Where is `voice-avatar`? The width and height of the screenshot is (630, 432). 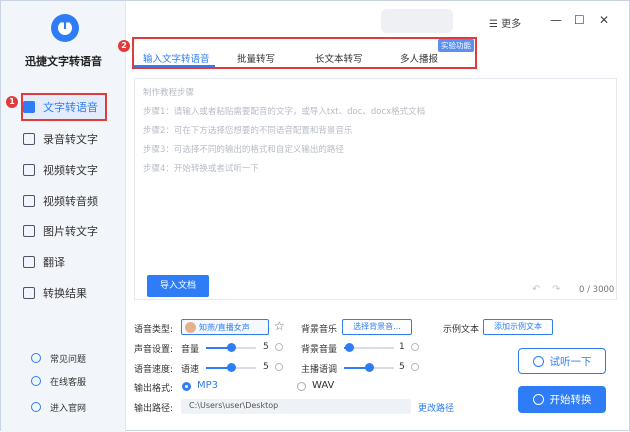 voice-avatar is located at coordinates (190, 327).